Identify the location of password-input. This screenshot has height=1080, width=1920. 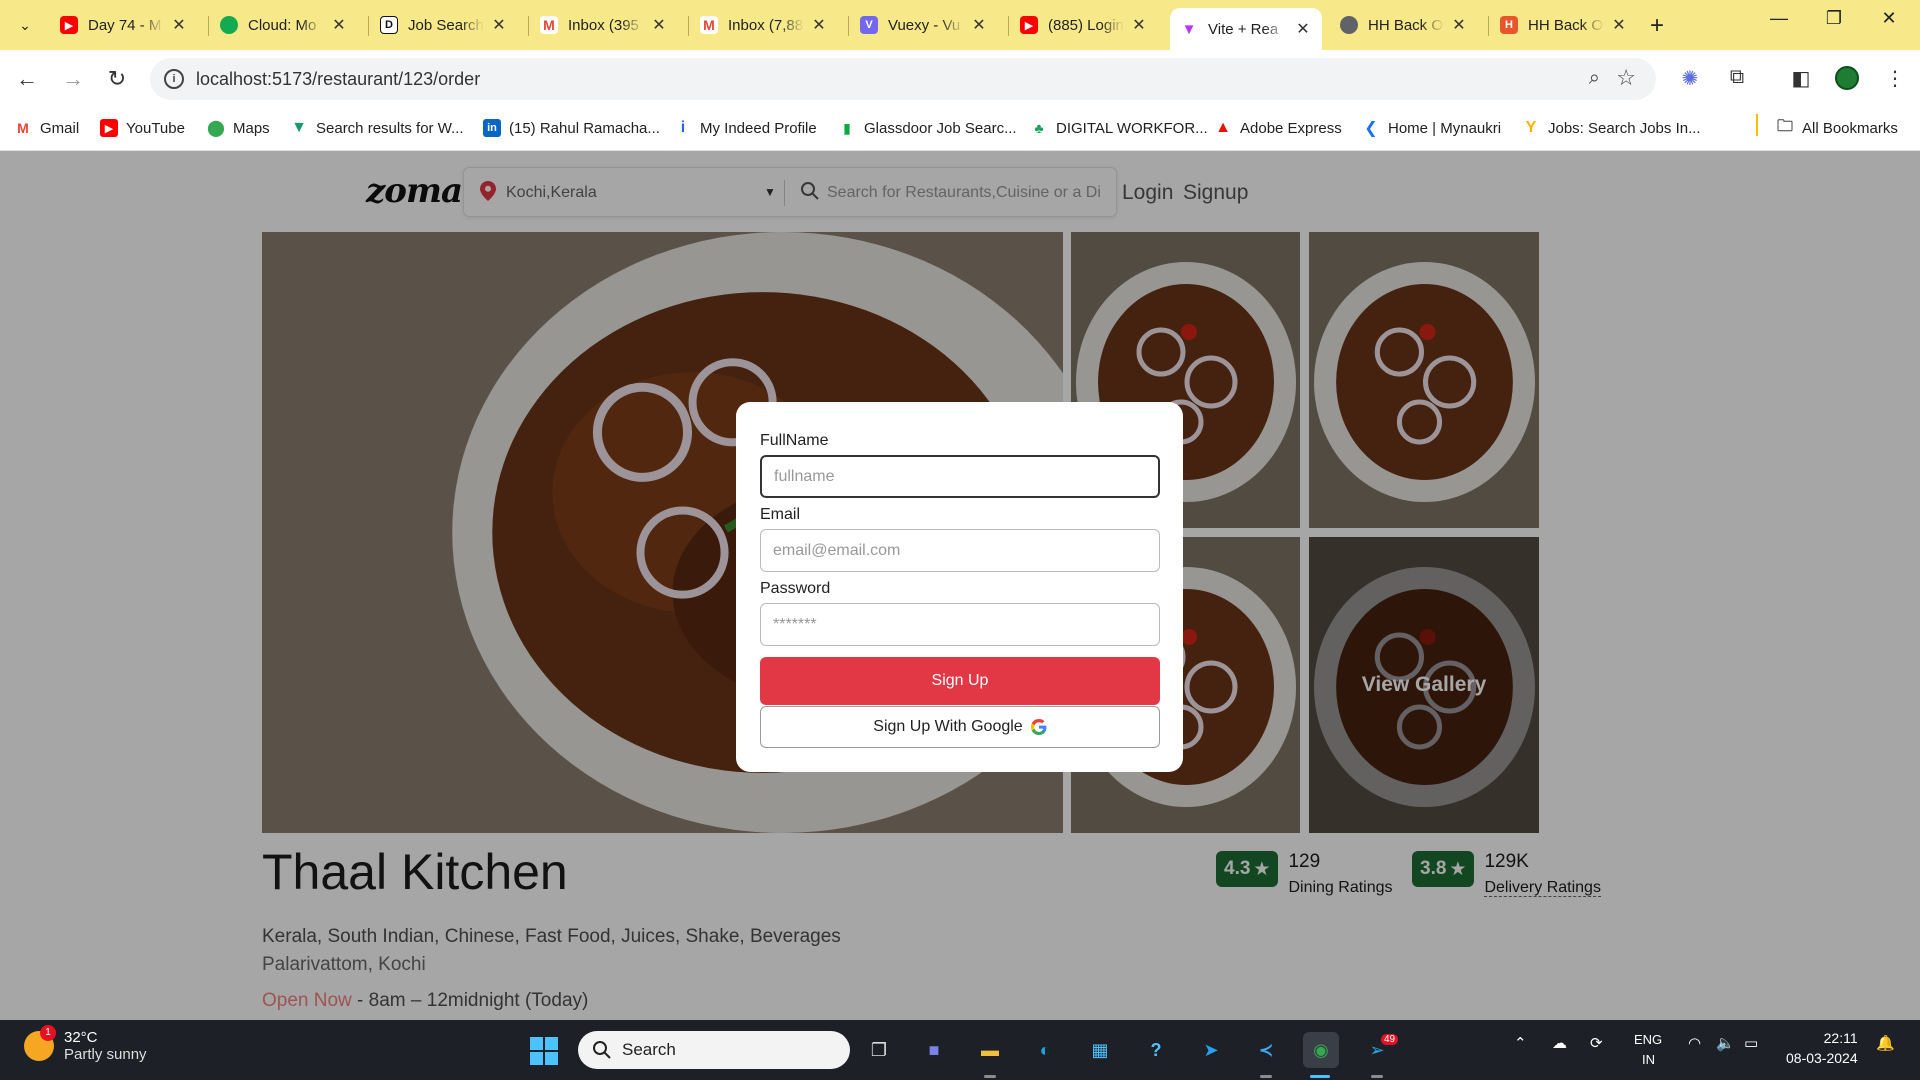
(960, 624).